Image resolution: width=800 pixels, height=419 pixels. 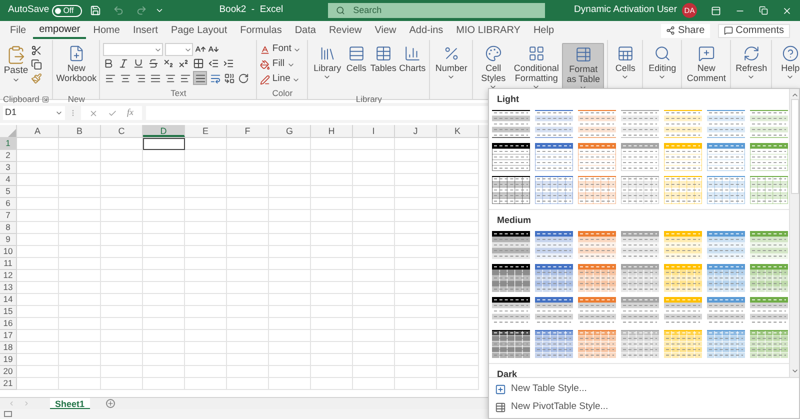 What do you see at coordinates (493, 68) in the screenshot?
I see `ribbon-button: Cell Styles` at bounding box center [493, 68].